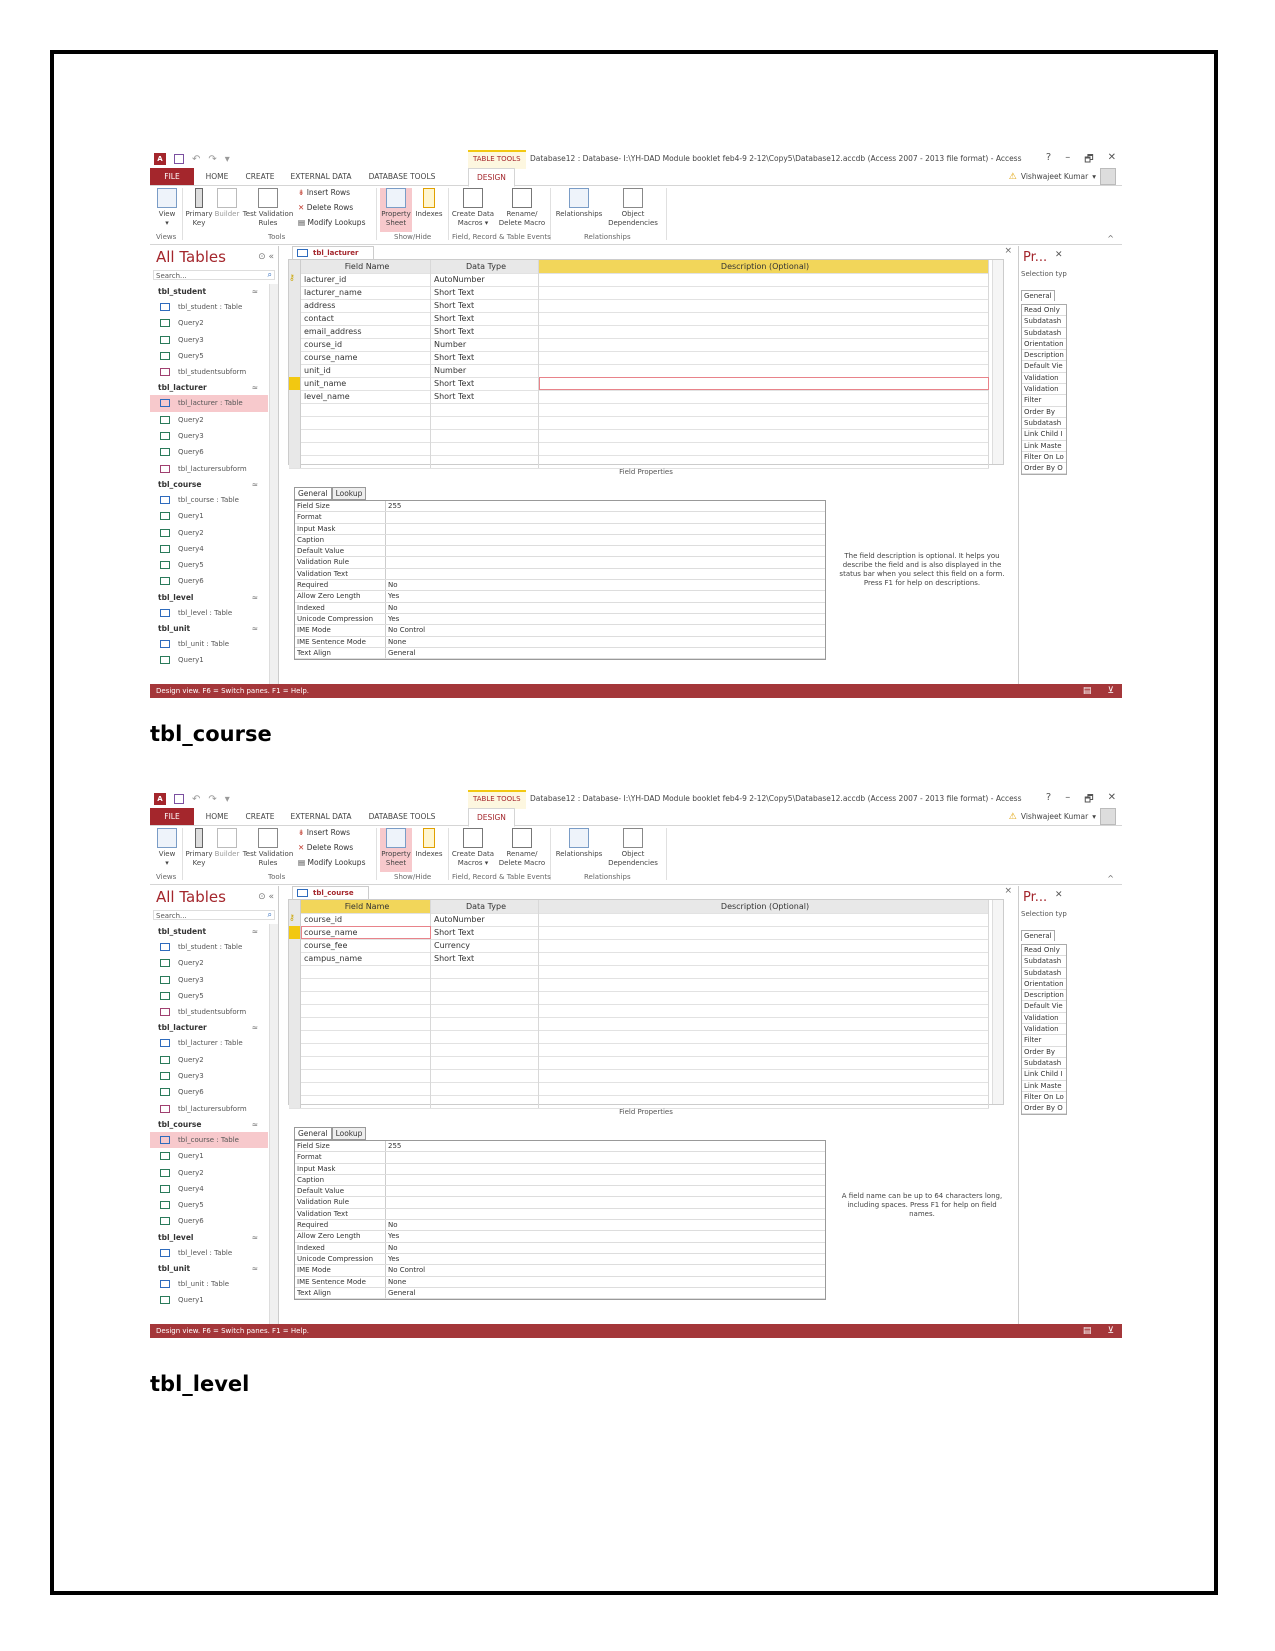 The height and width of the screenshot is (1651, 1275). Describe the element at coordinates (1044, 401) in the screenshot. I see `property-sheet-item: Filter` at that location.